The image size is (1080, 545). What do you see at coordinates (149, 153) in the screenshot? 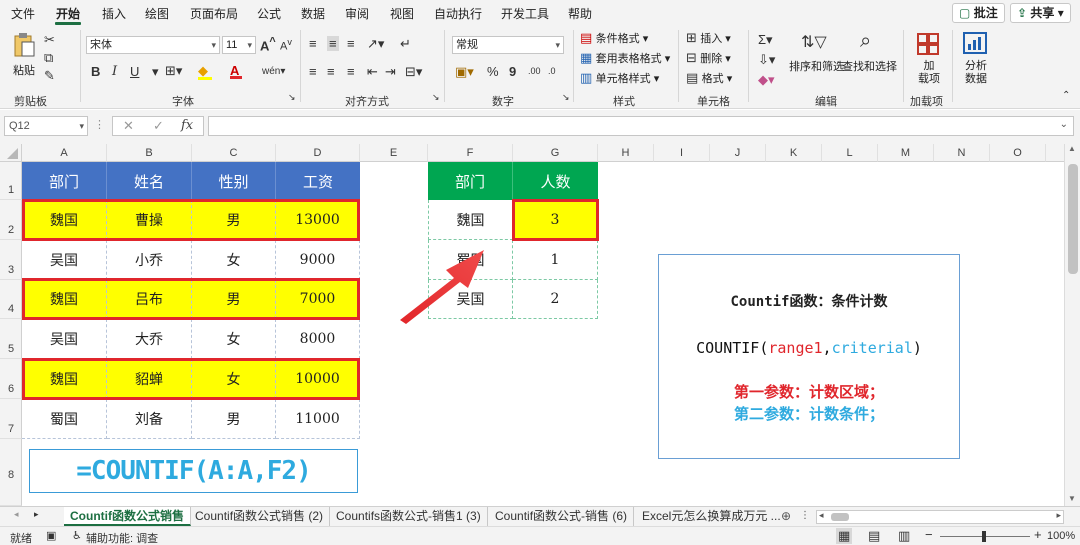
I see `column-header-b: B` at bounding box center [149, 153].